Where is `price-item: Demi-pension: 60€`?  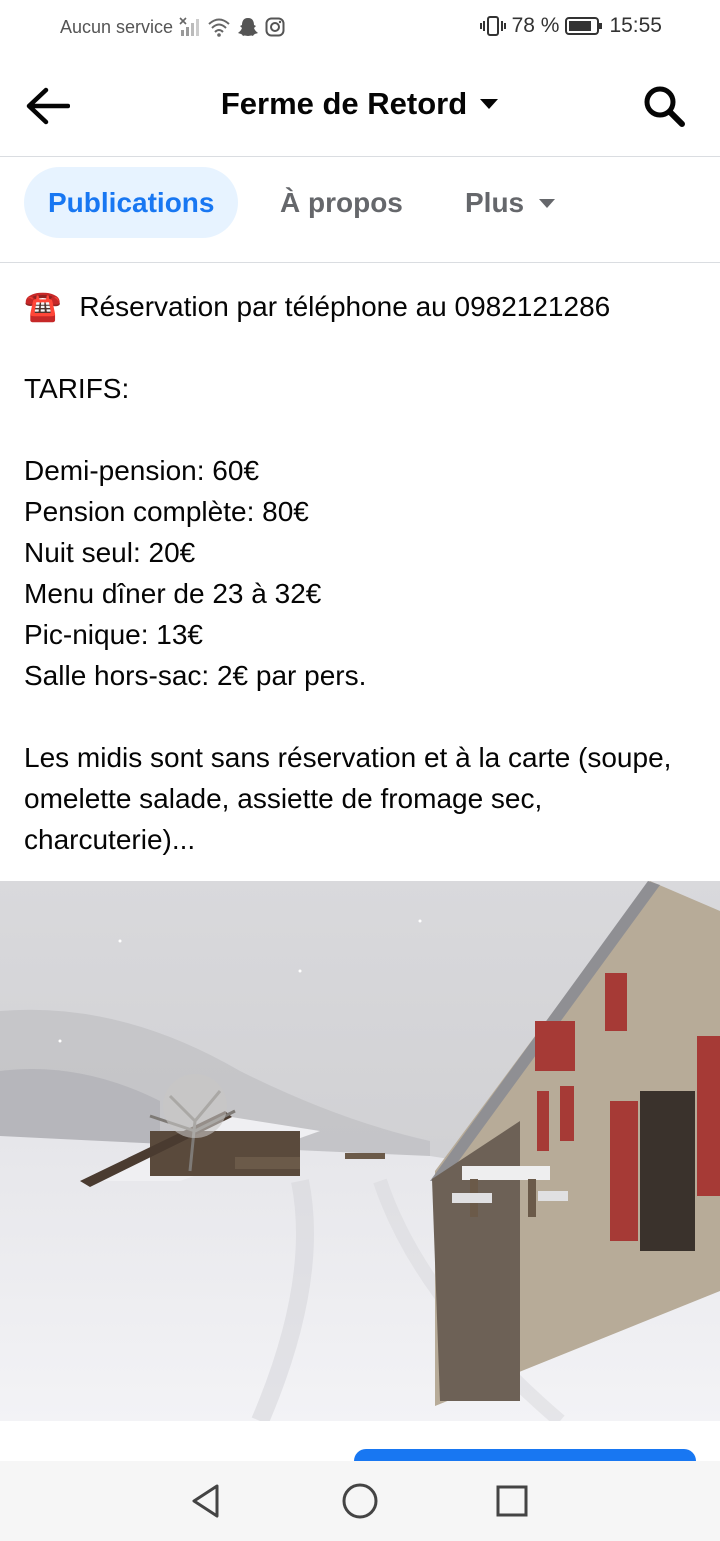 price-item: Demi-pension: 60€ is located at coordinates (142, 470).